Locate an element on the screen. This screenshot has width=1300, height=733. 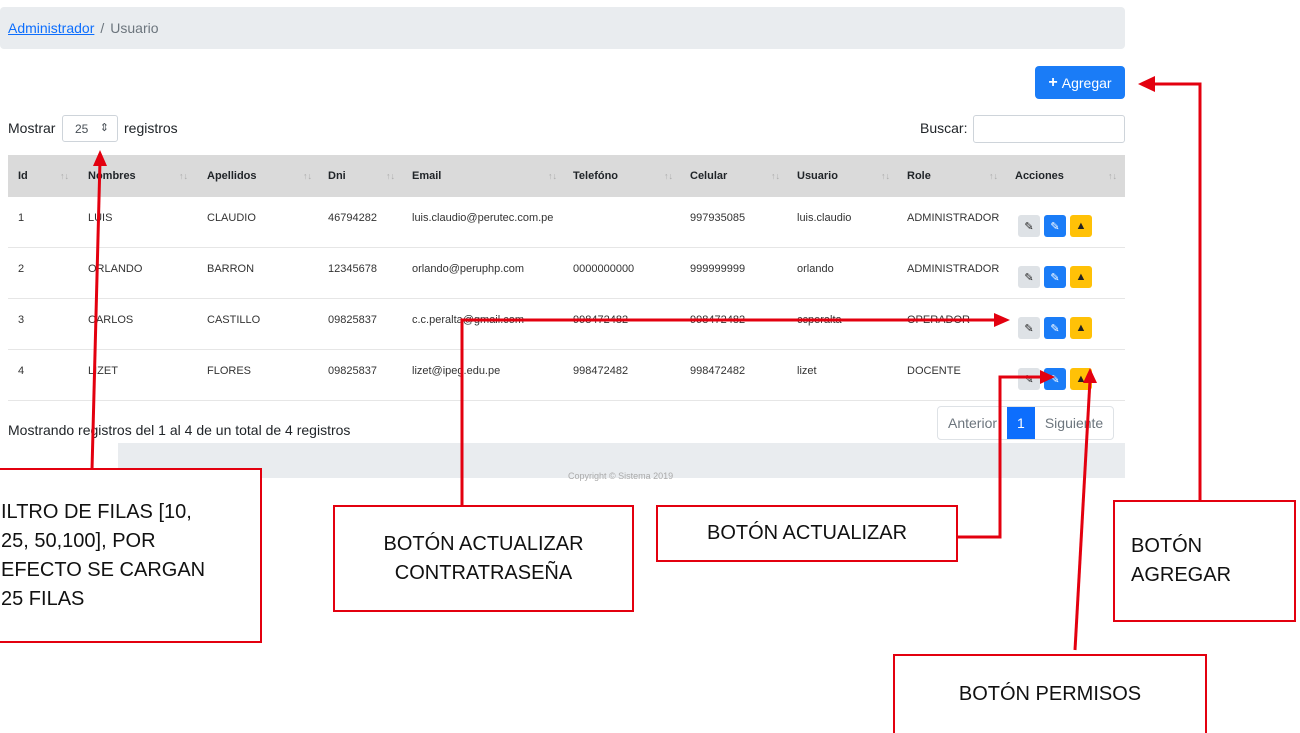
annotation-password-line: CONTRATRASEÑA is located at coordinates (483, 572).